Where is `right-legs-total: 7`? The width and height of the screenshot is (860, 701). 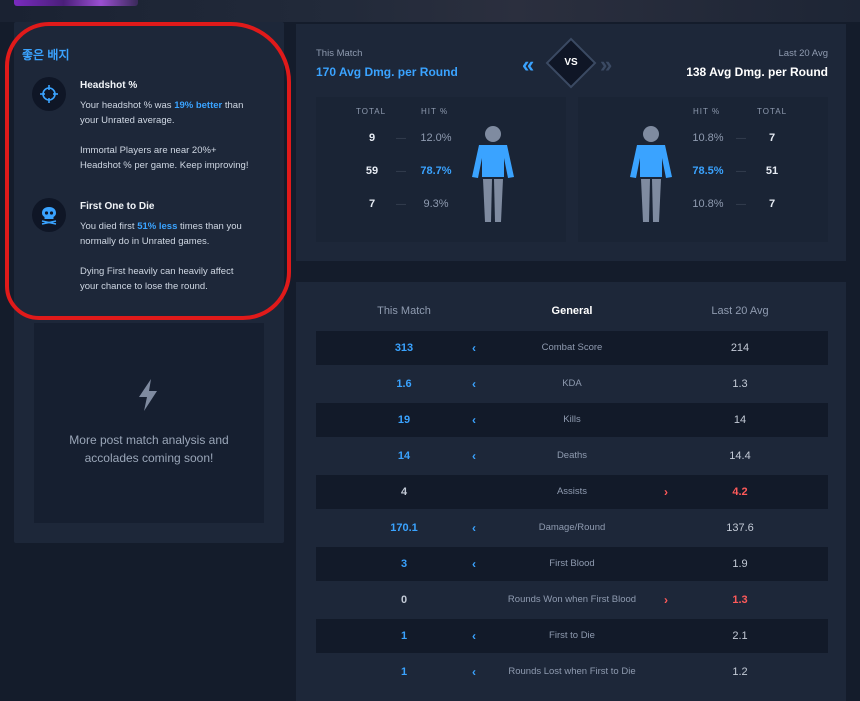
right-legs-total: 7 is located at coordinates (772, 204).